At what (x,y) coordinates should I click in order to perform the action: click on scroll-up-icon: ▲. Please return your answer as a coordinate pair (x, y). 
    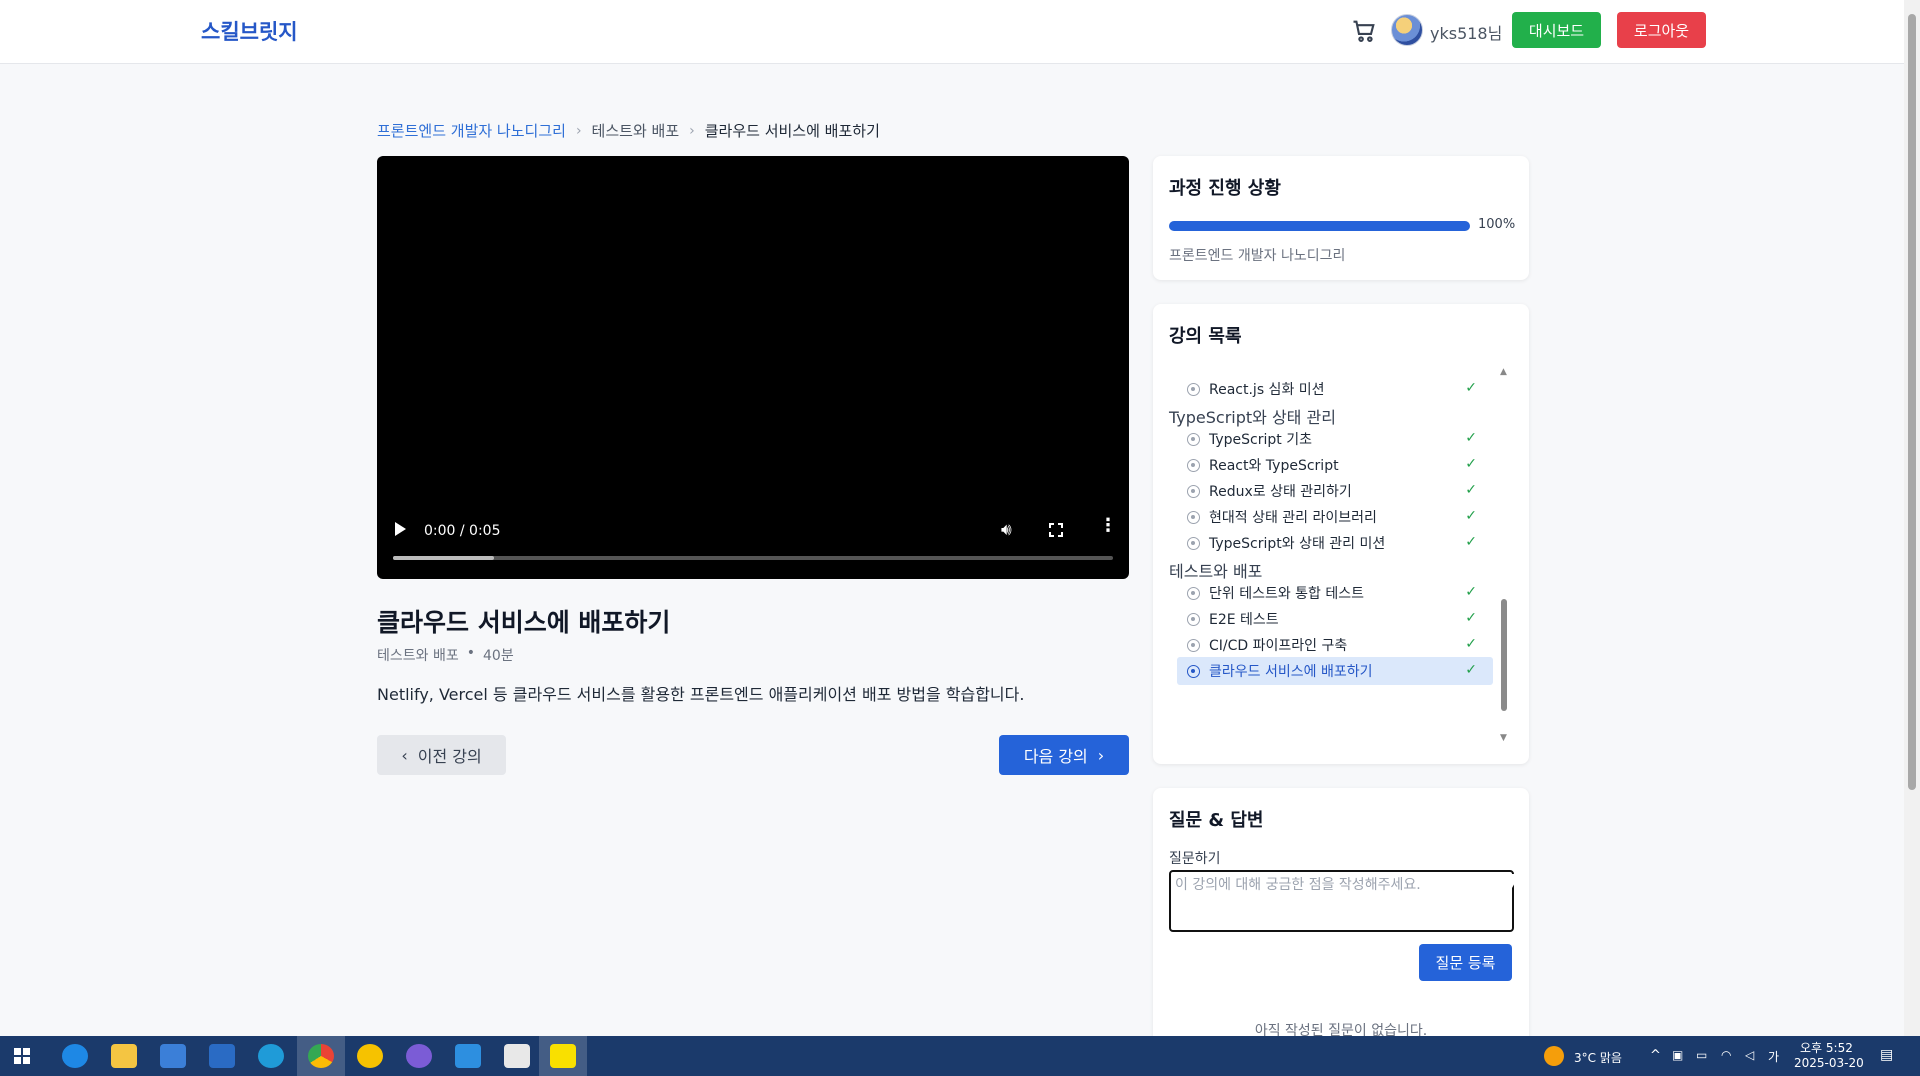
    Looking at the image, I should click on (1503, 372).